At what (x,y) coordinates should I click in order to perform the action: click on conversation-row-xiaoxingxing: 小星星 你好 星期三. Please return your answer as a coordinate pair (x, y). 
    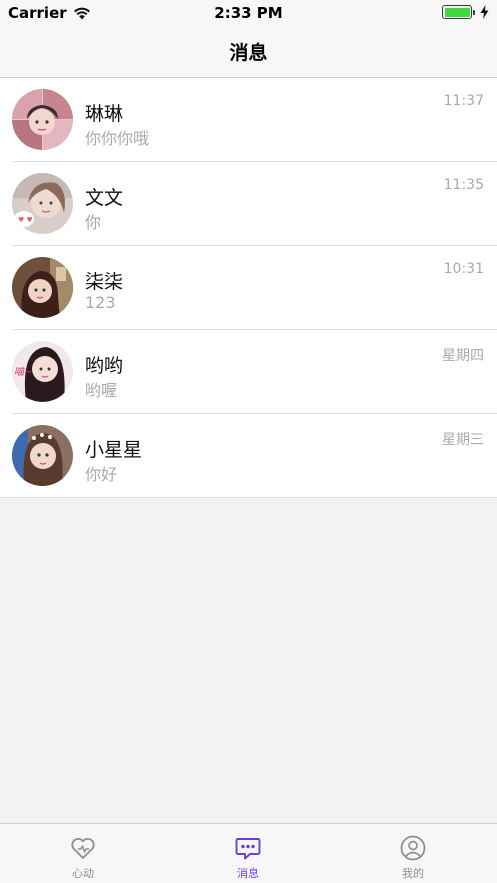
    Looking at the image, I should click on (248, 456).